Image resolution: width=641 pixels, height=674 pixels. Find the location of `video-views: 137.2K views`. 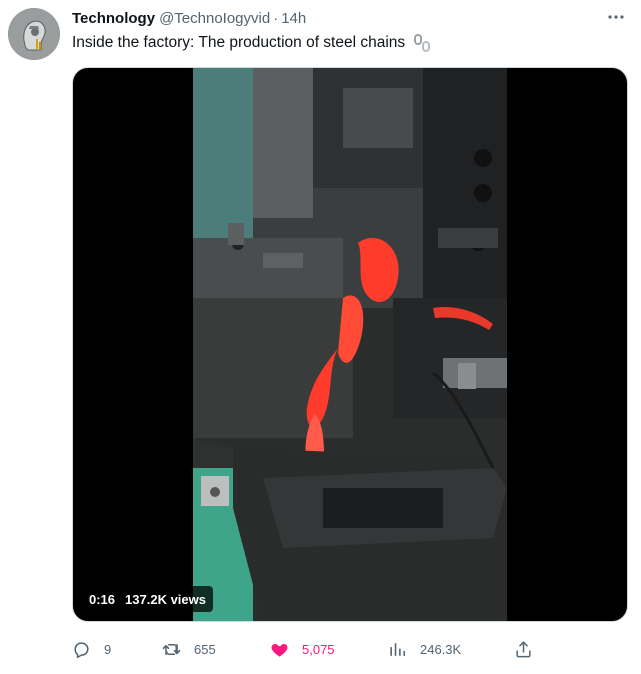

video-views: 137.2K views is located at coordinates (165, 599).